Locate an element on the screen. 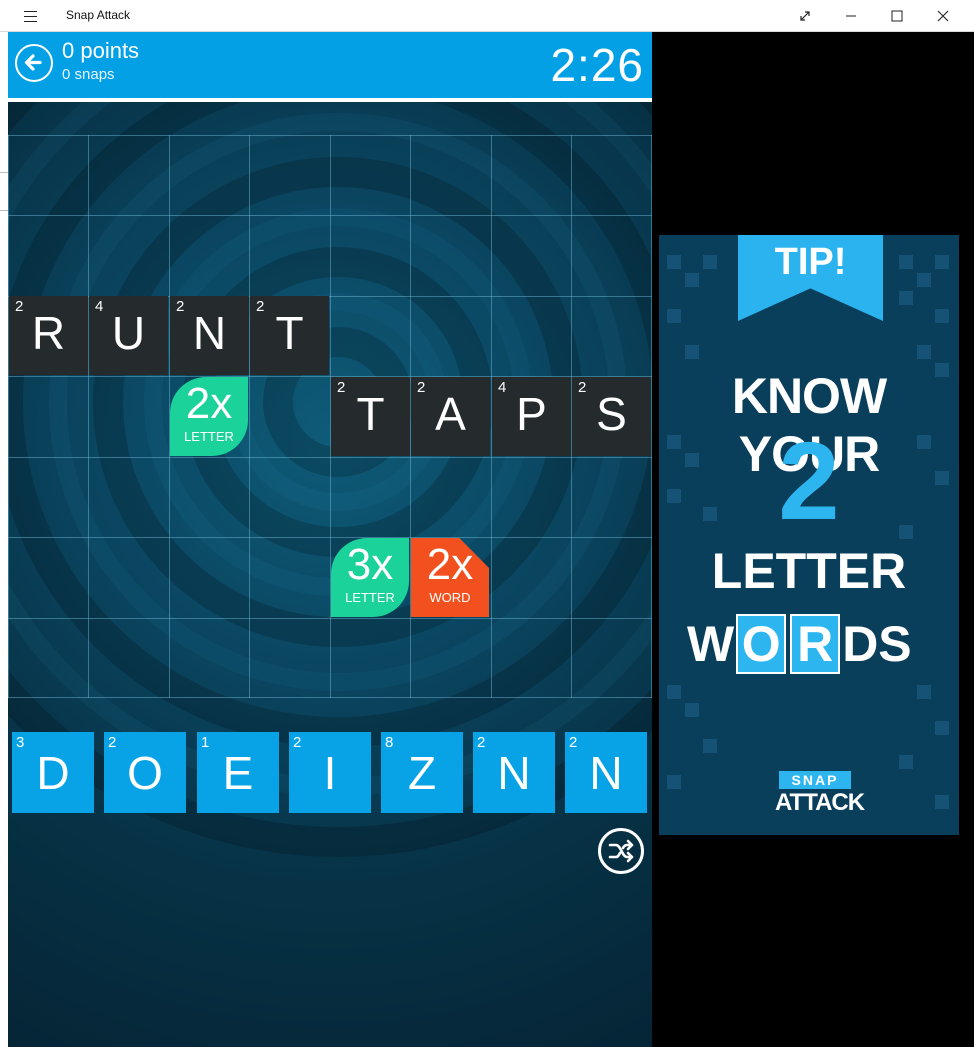  timer: 2:26 is located at coordinates (597, 65).